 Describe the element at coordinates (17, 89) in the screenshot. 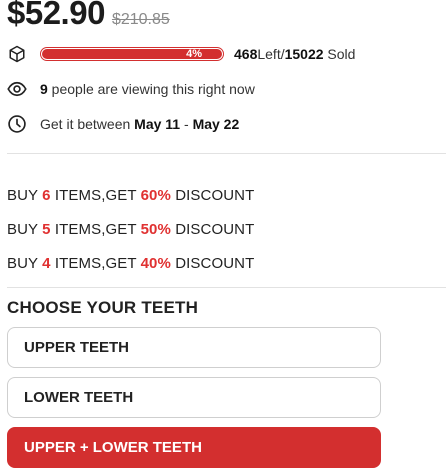

I see `eye-icon` at that location.